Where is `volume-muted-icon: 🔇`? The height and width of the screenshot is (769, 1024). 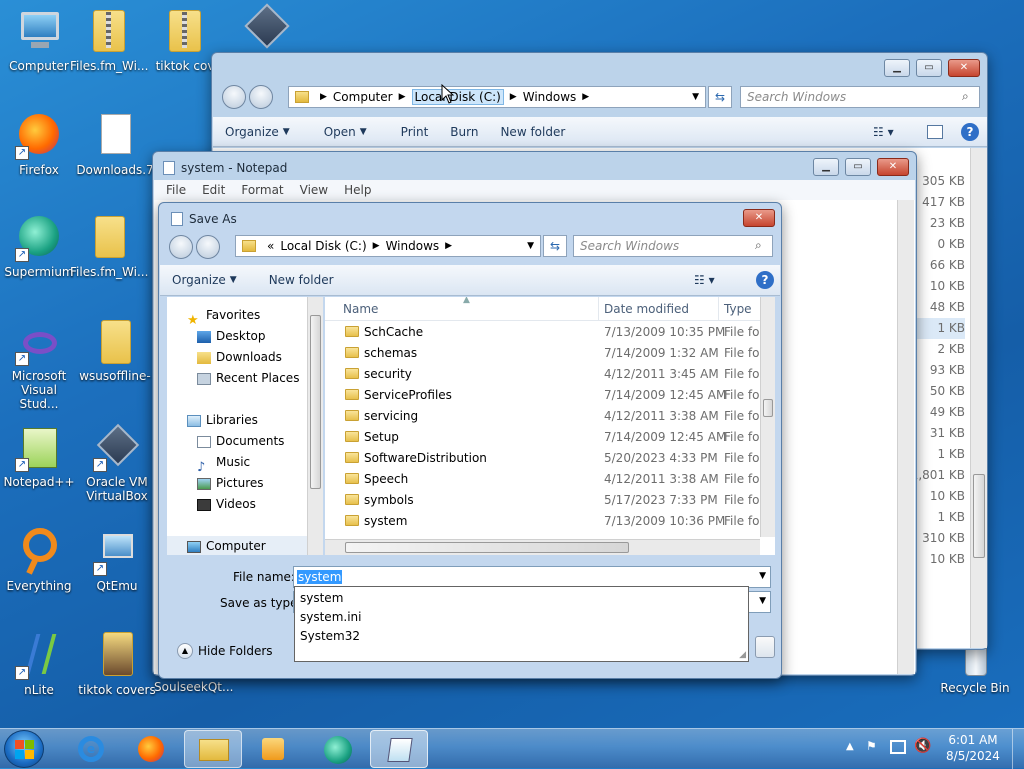 volume-muted-icon: 🔇 is located at coordinates (922, 746).